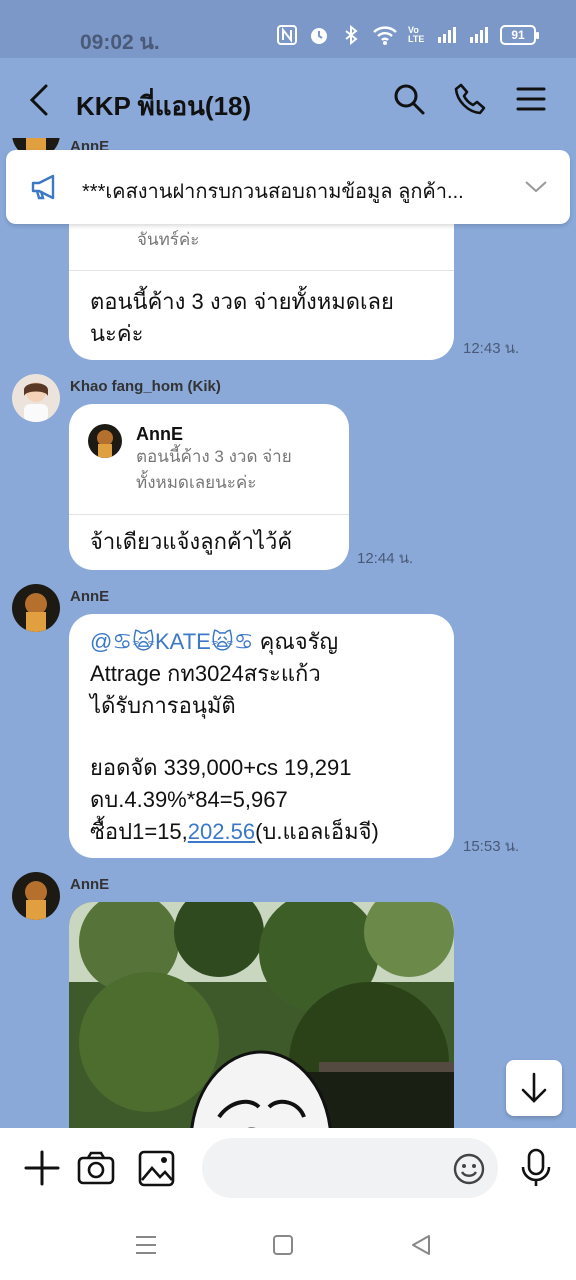  I want to click on message-text: Attrage กท3024สระแก้ว, so click(205, 673).